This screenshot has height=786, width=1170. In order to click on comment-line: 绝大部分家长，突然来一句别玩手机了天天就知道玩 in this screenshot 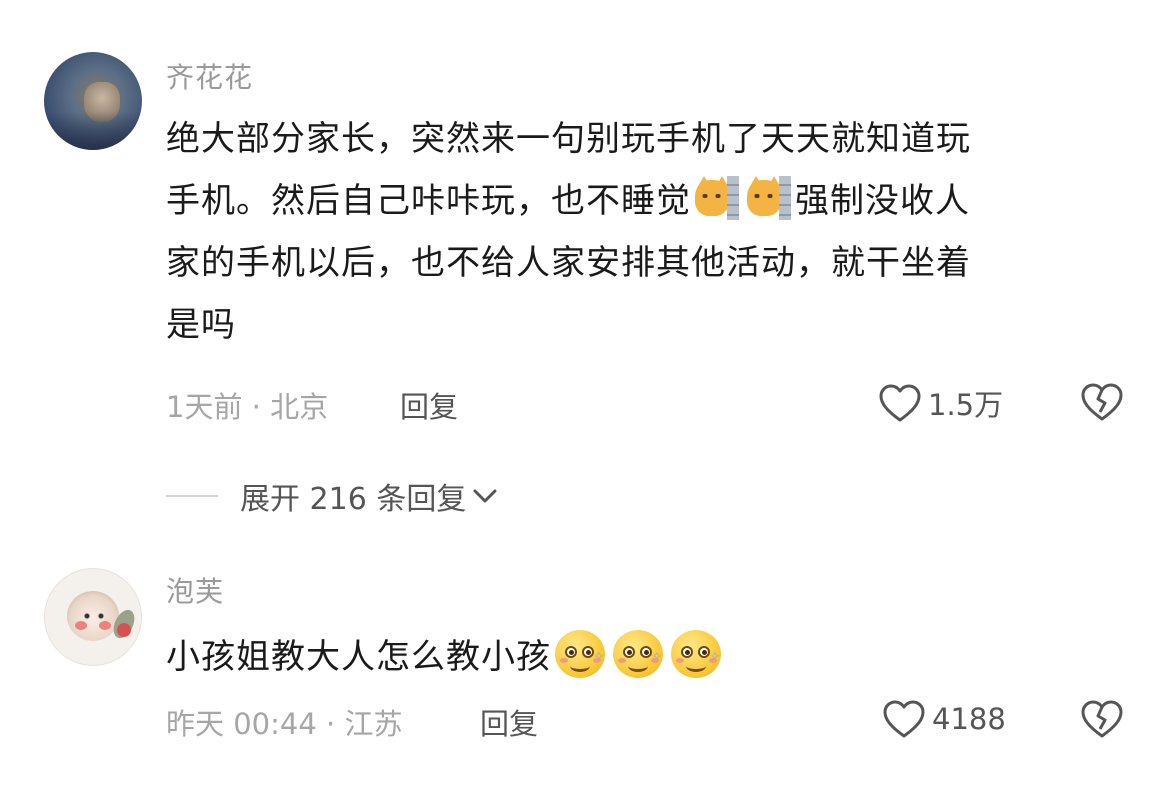, I will do `click(568, 139)`.